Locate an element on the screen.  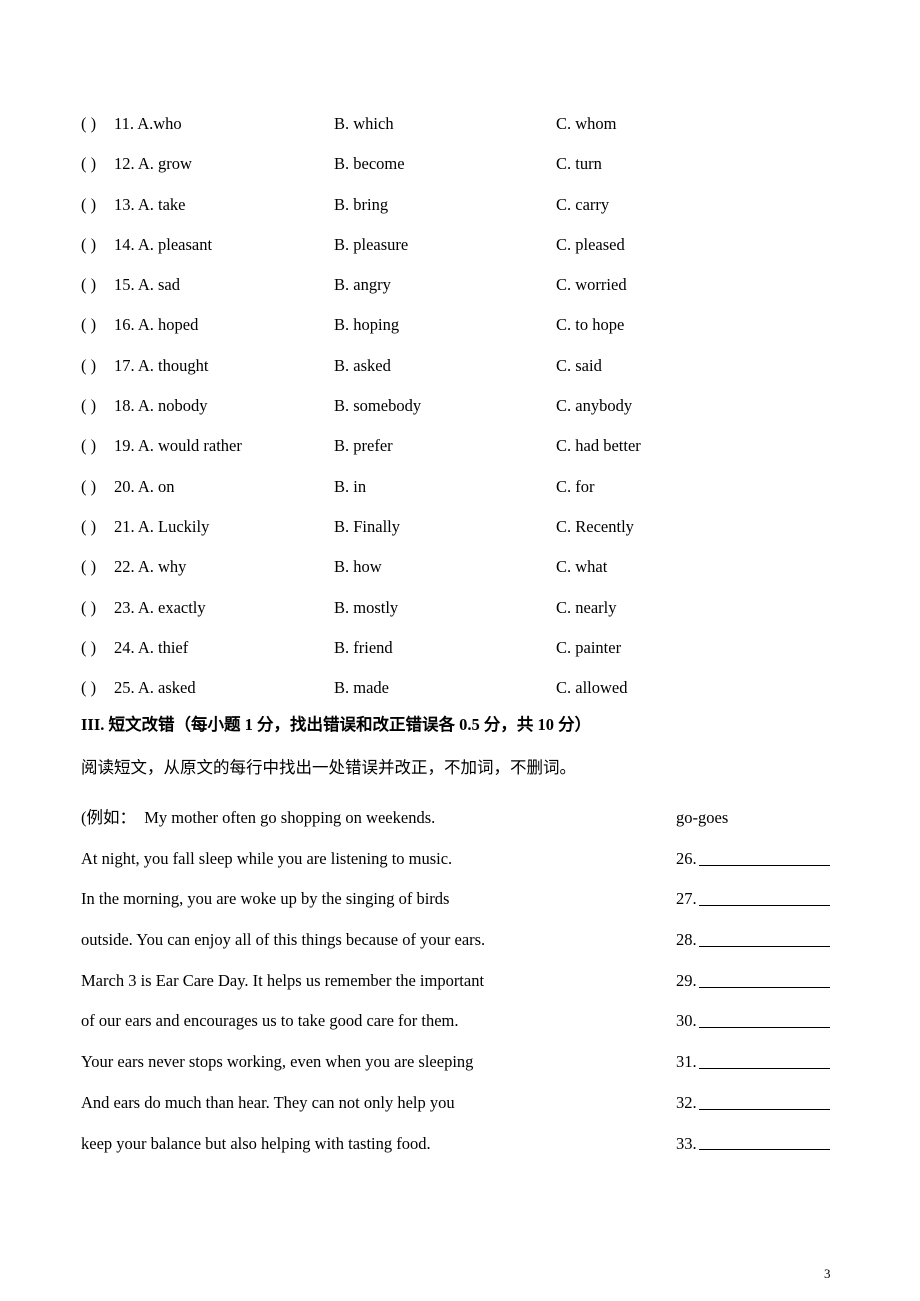
cloze-choice-c: C. whom is located at coordinates (586, 124).